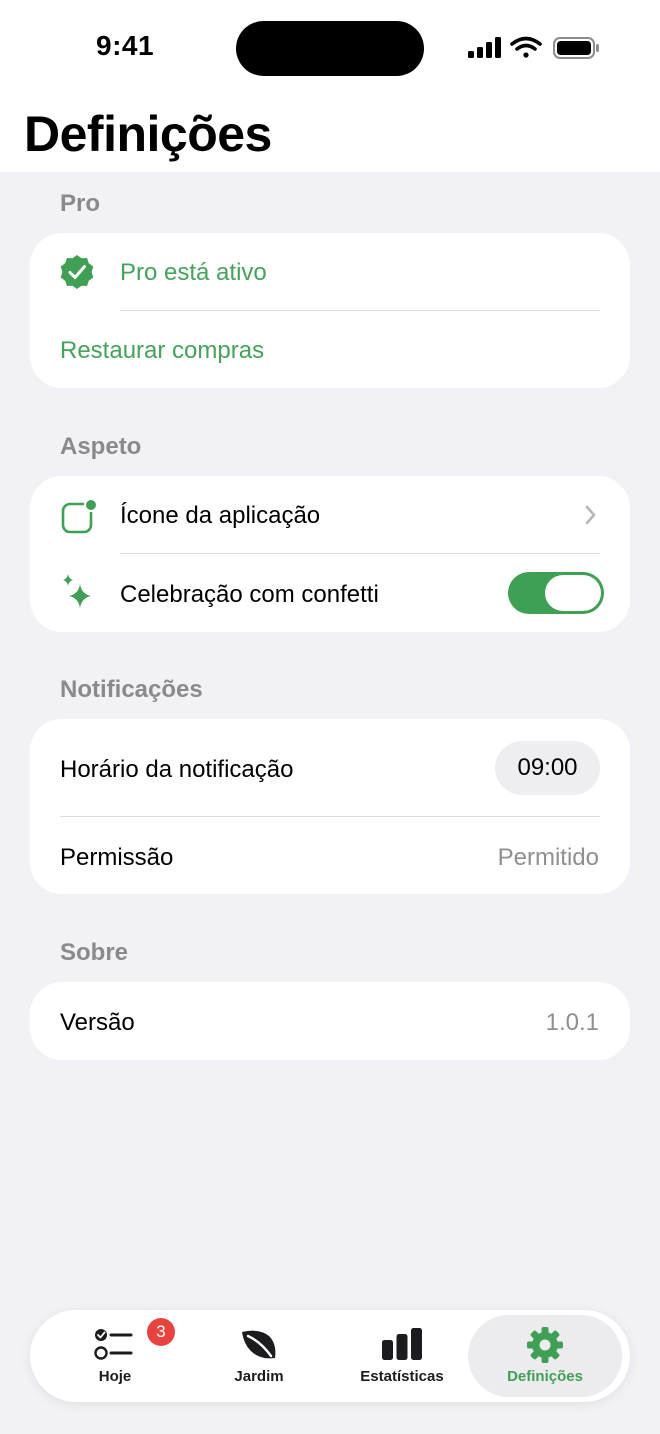 This screenshot has height=1434, width=660. Describe the element at coordinates (177, 769) in the screenshot. I see `notification-time-label: Horário da notificação` at that location.